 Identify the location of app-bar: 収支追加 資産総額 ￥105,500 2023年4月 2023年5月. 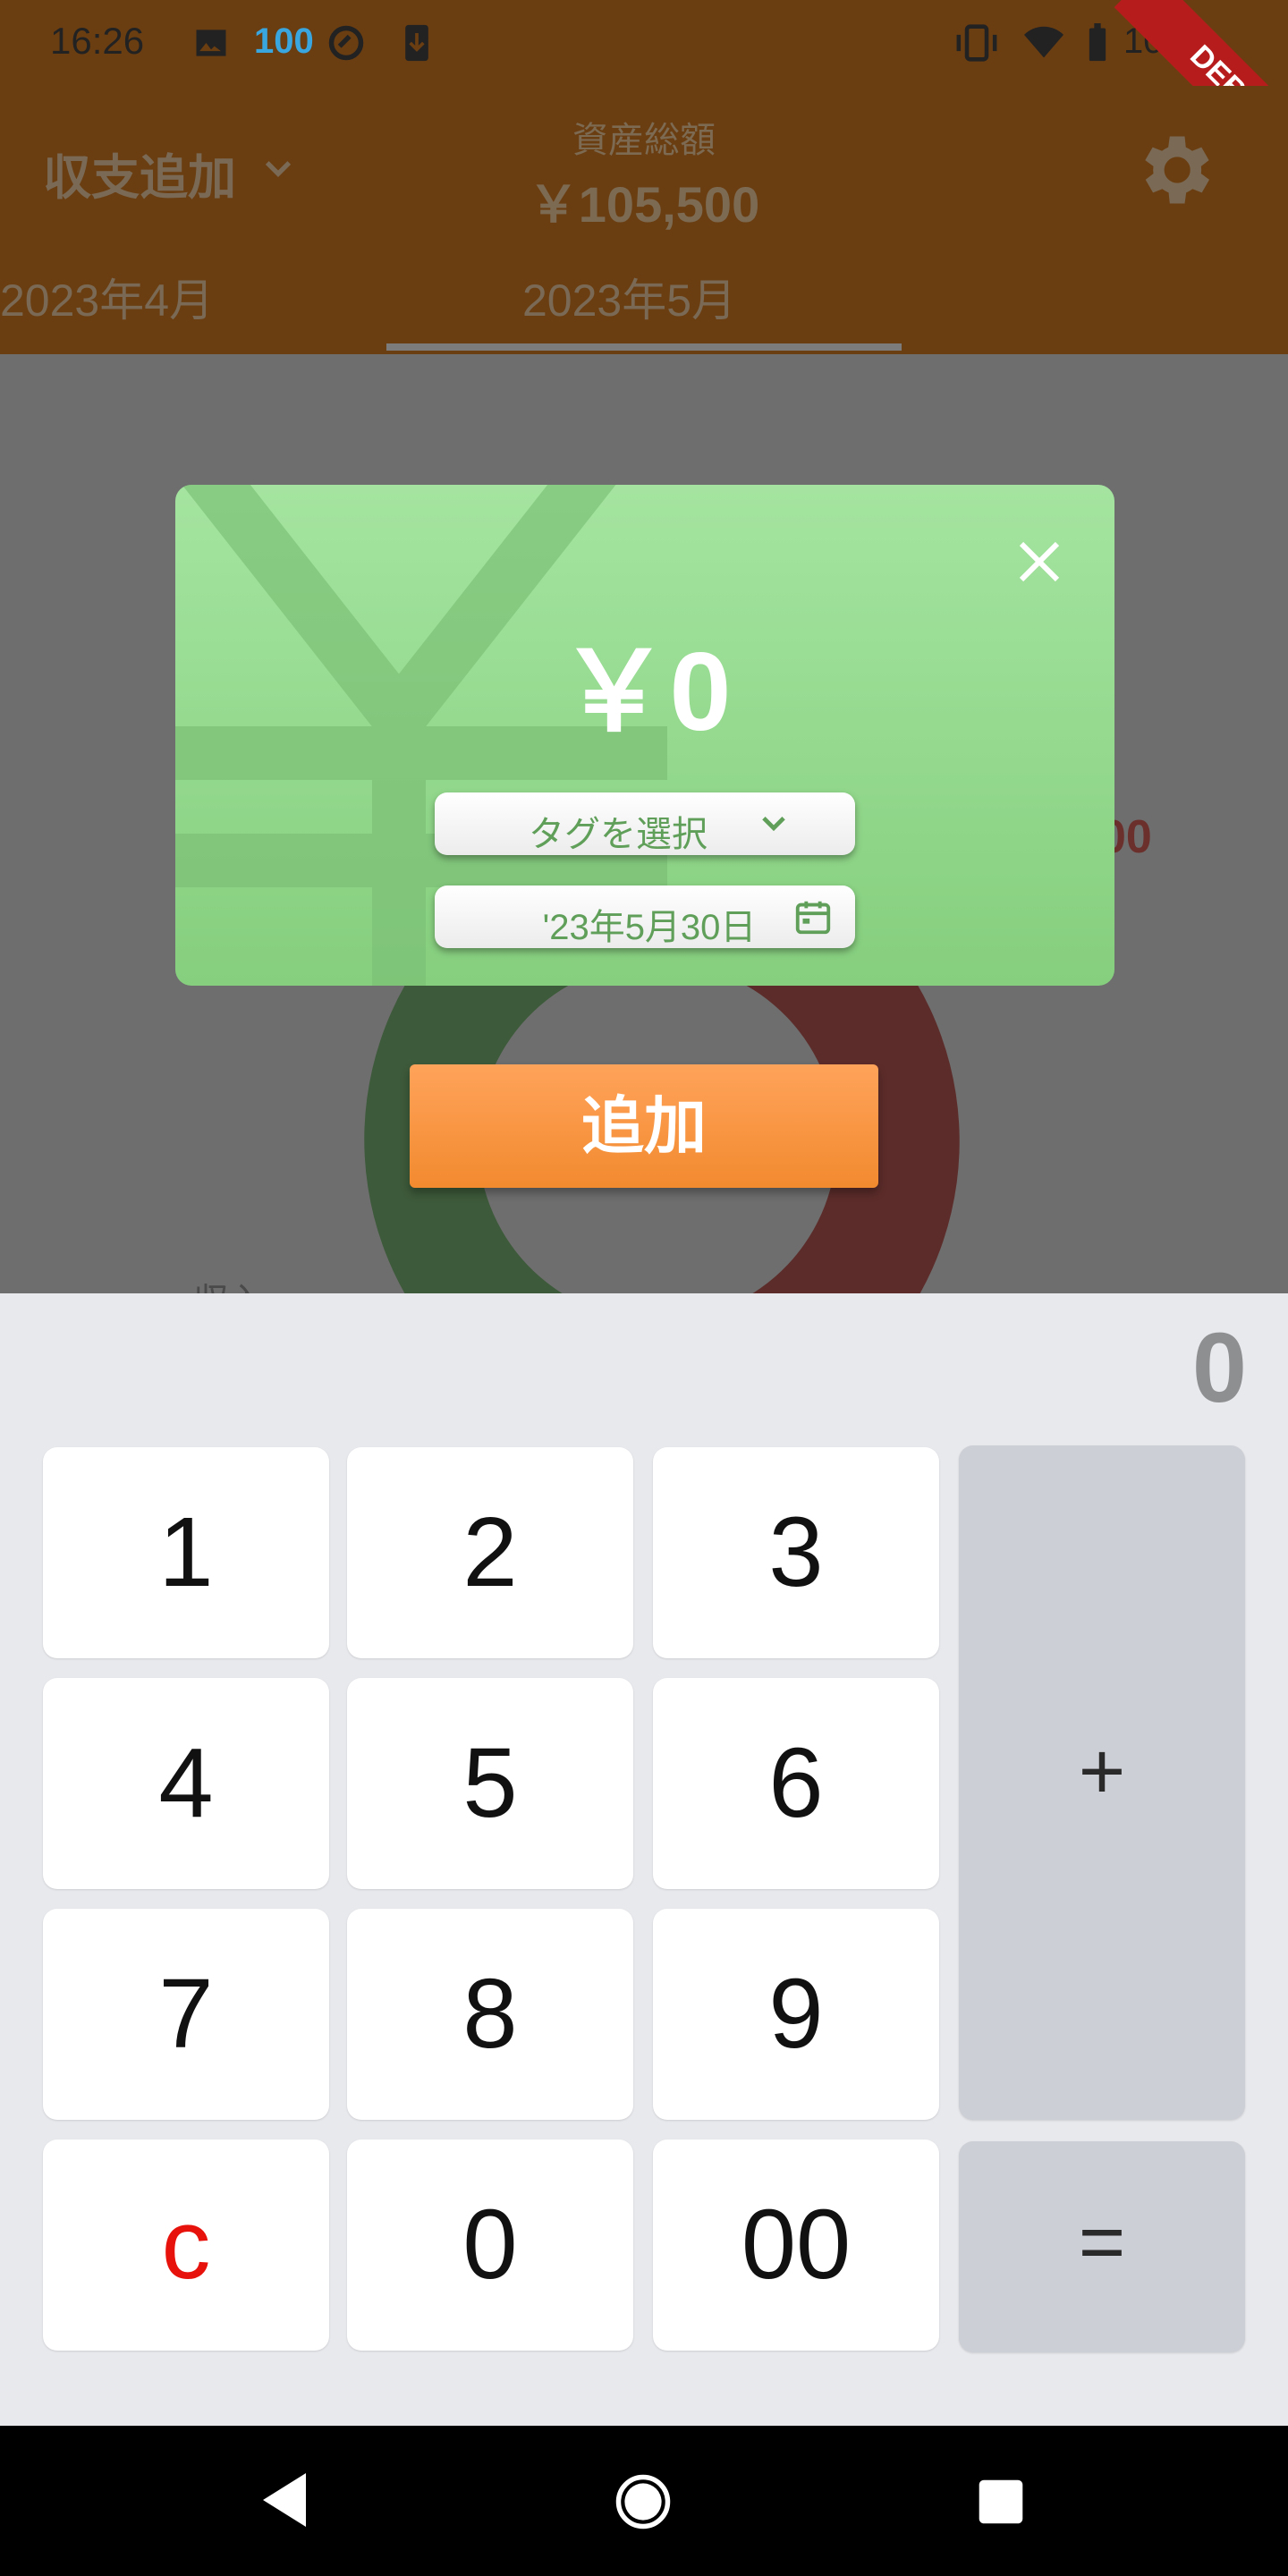
(644, 220).